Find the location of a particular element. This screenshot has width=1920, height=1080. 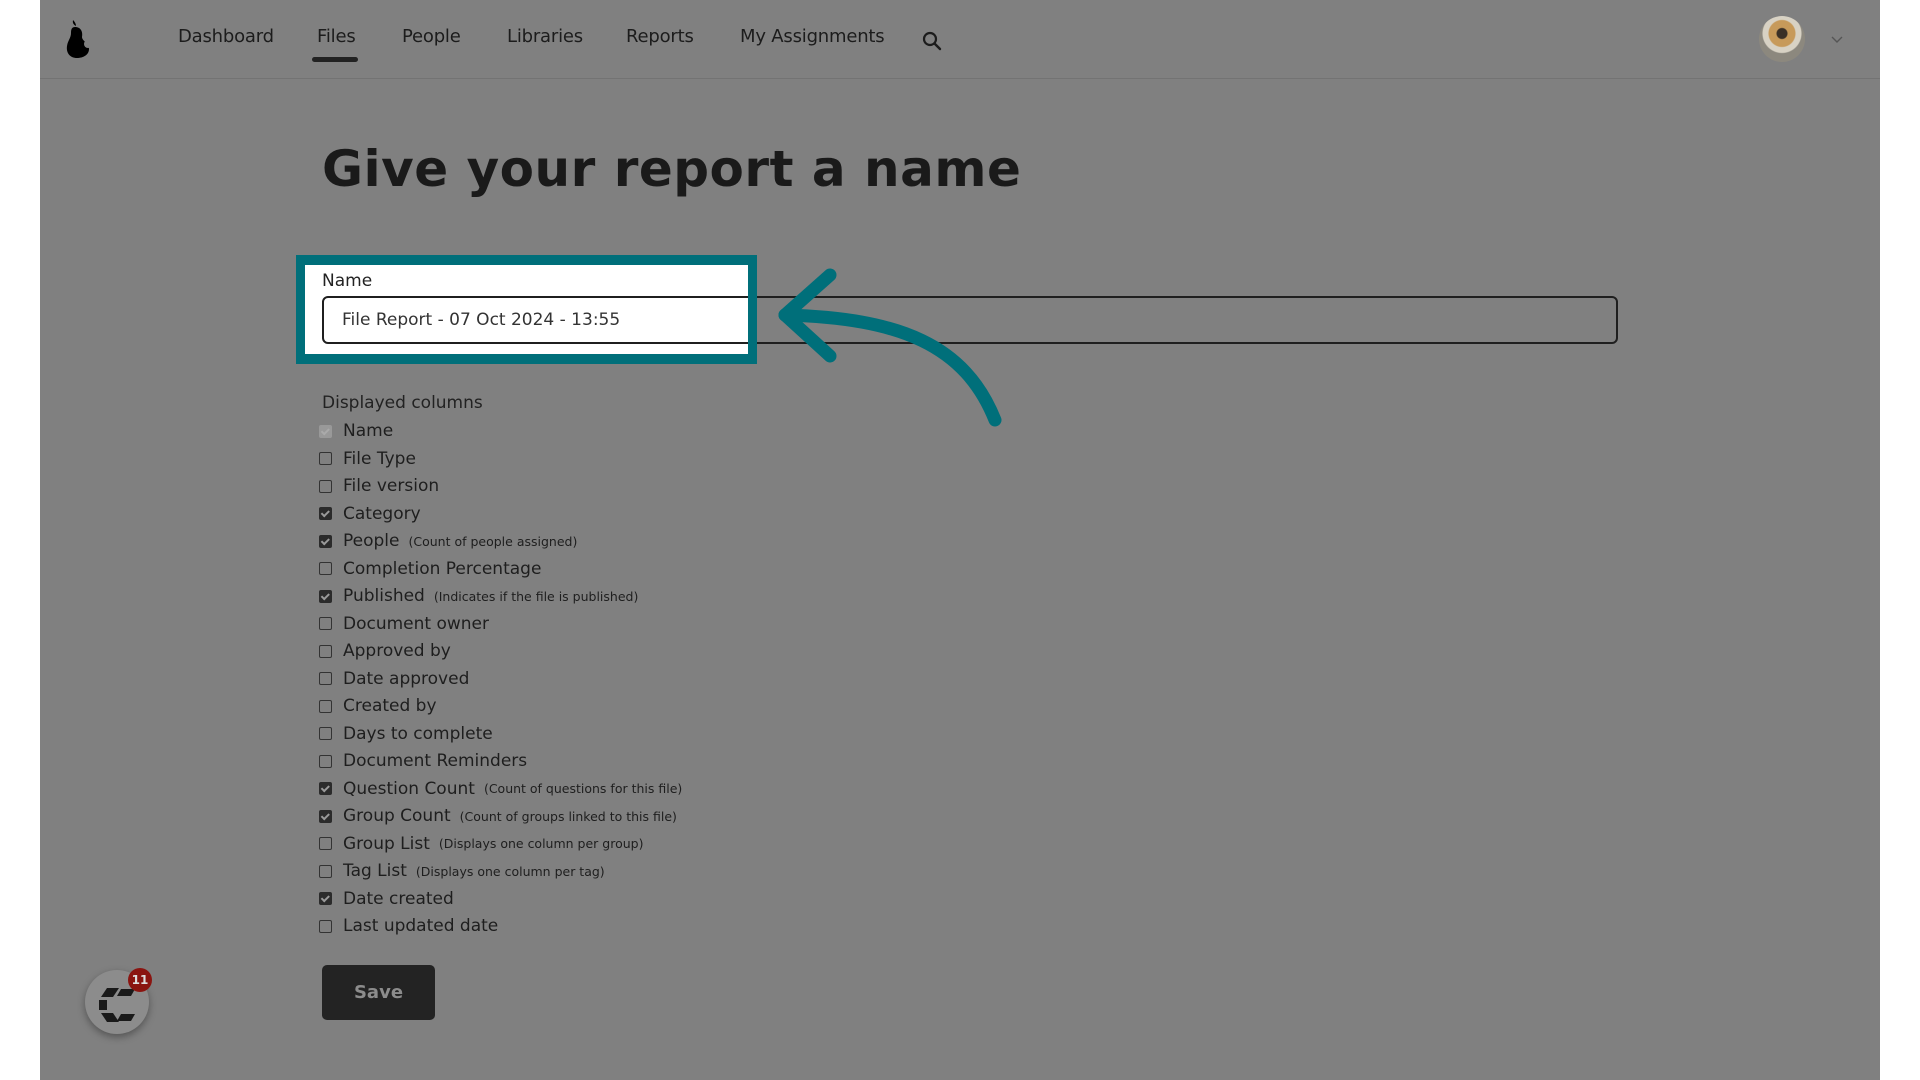

column-label: People is located at coordinates (371, 541).